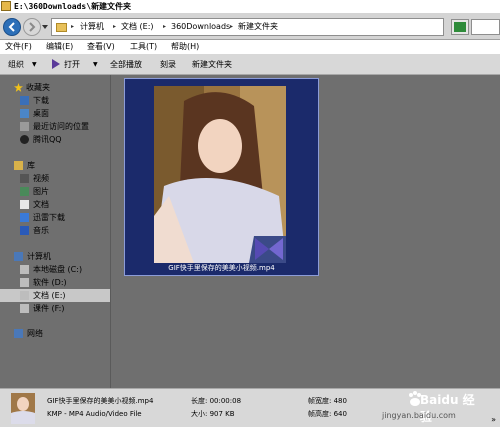  Describe the element at coordinates (24, 139) in the screenshot. I see `qq-icon` at that location.